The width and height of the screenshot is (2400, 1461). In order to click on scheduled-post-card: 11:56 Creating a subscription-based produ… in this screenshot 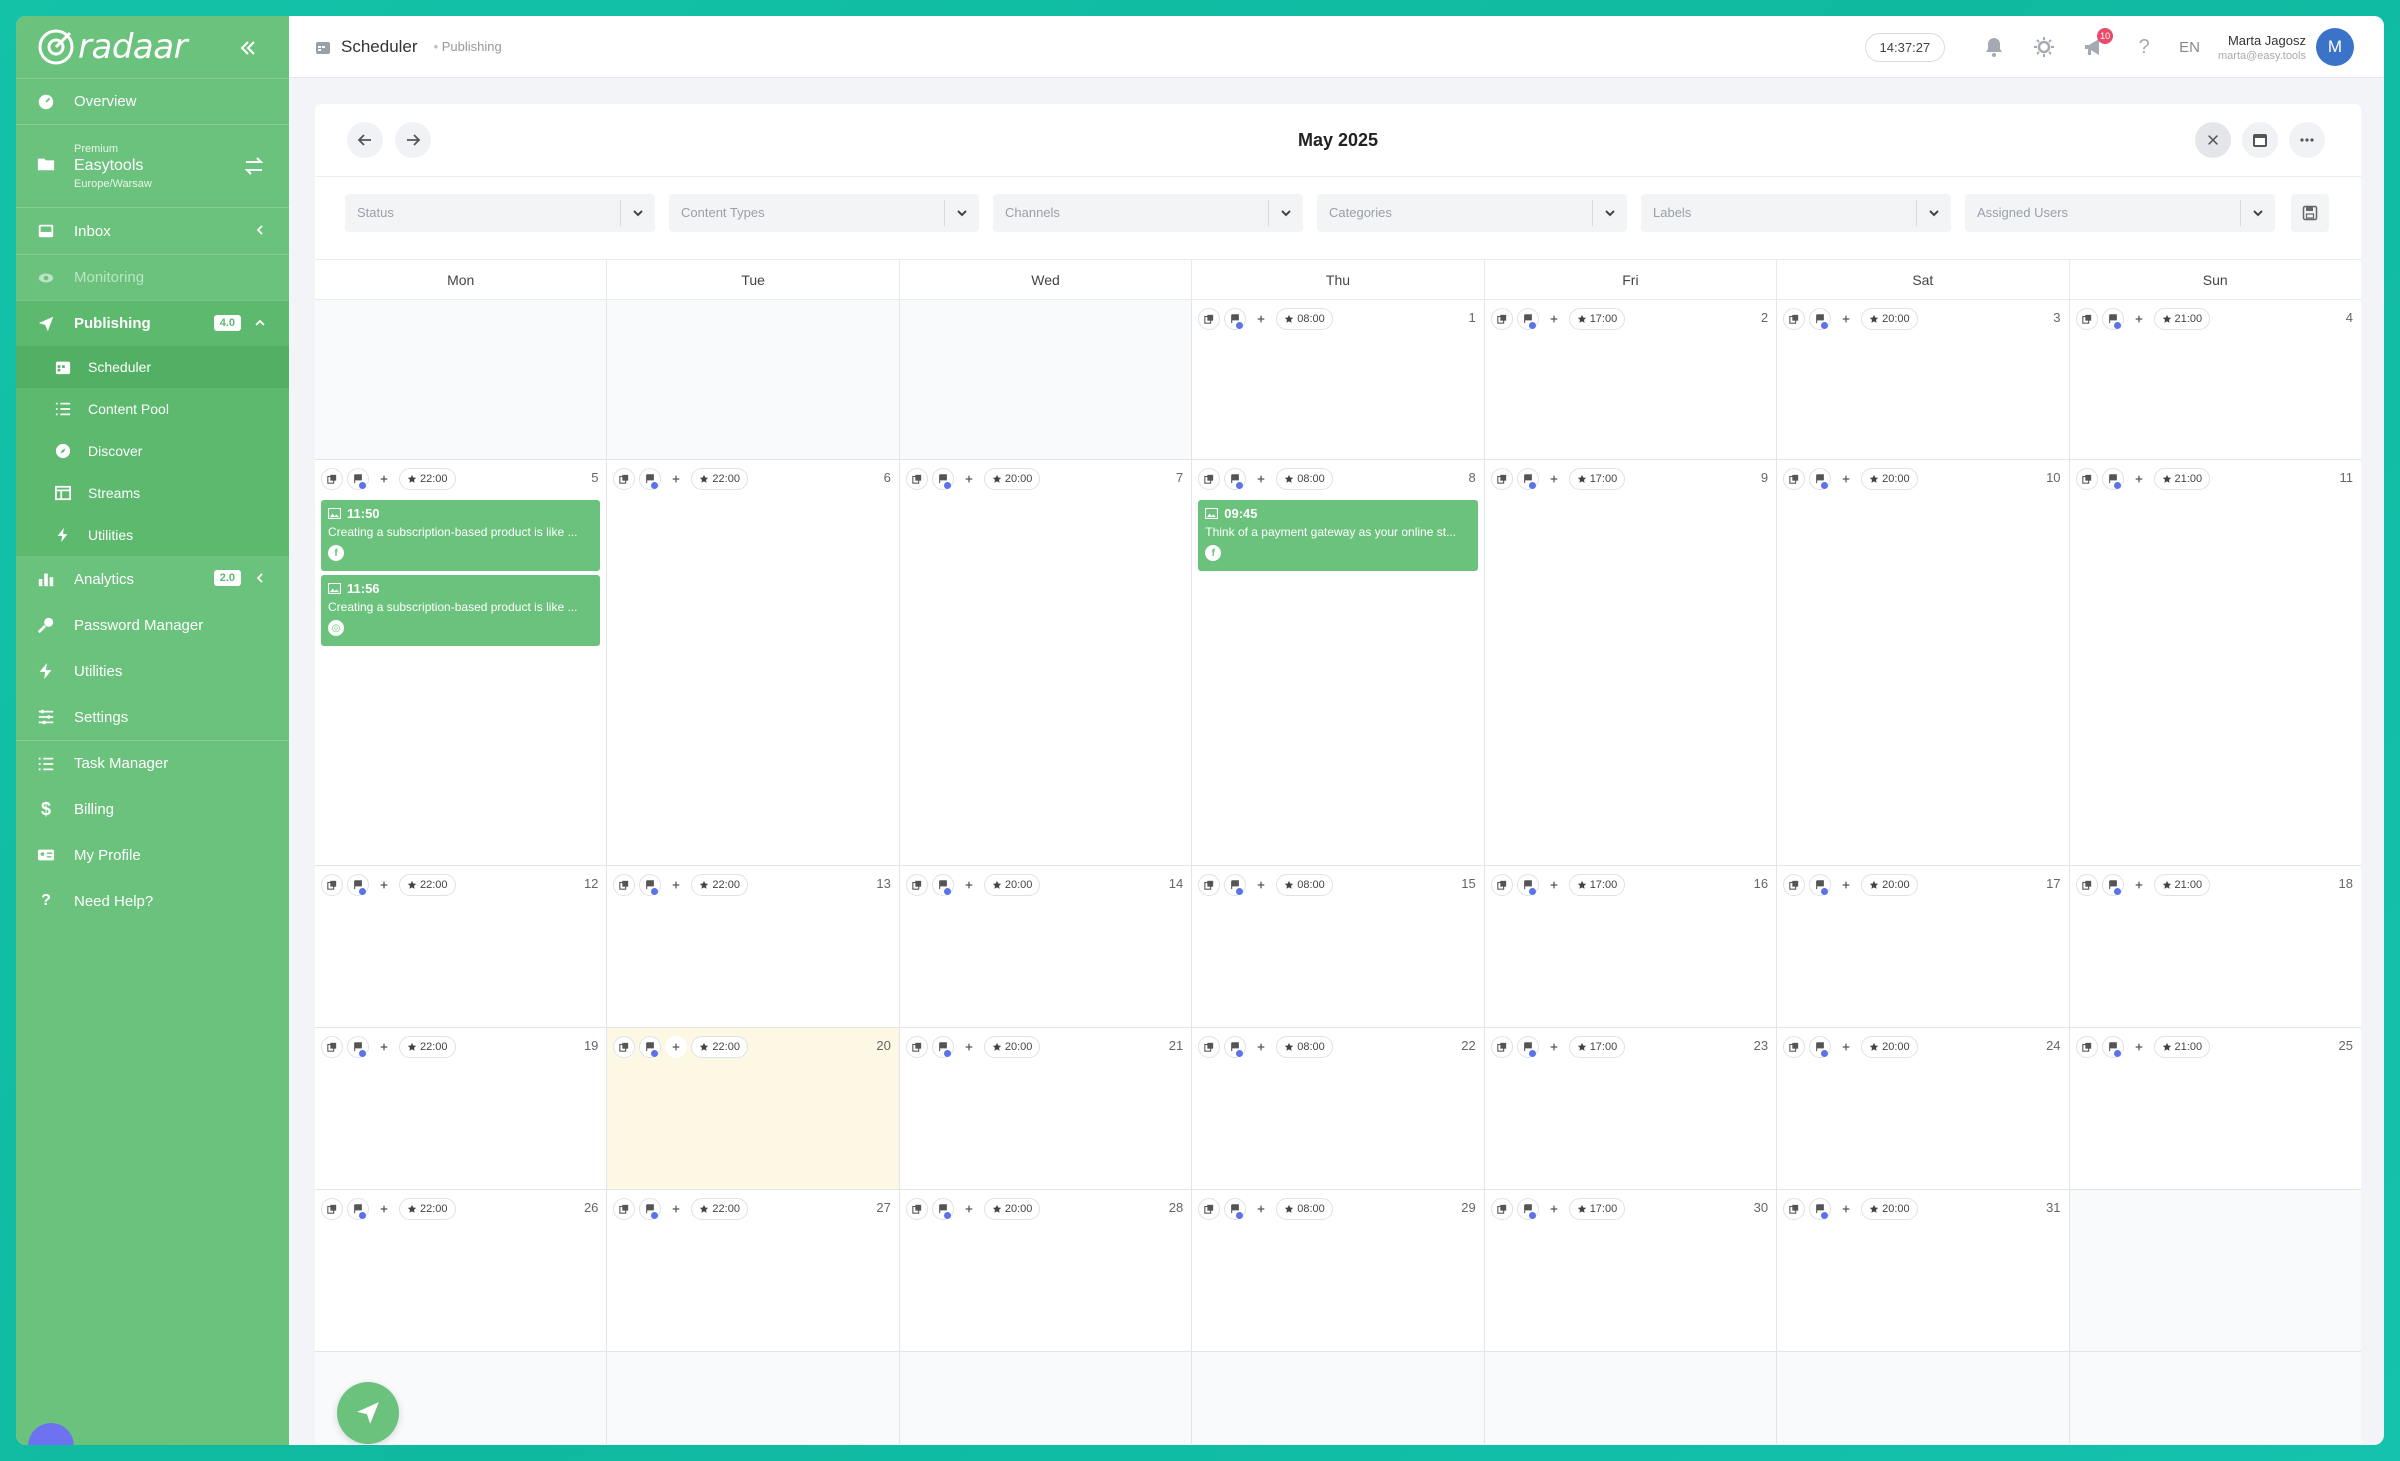, I will do `click(461, 610)`.